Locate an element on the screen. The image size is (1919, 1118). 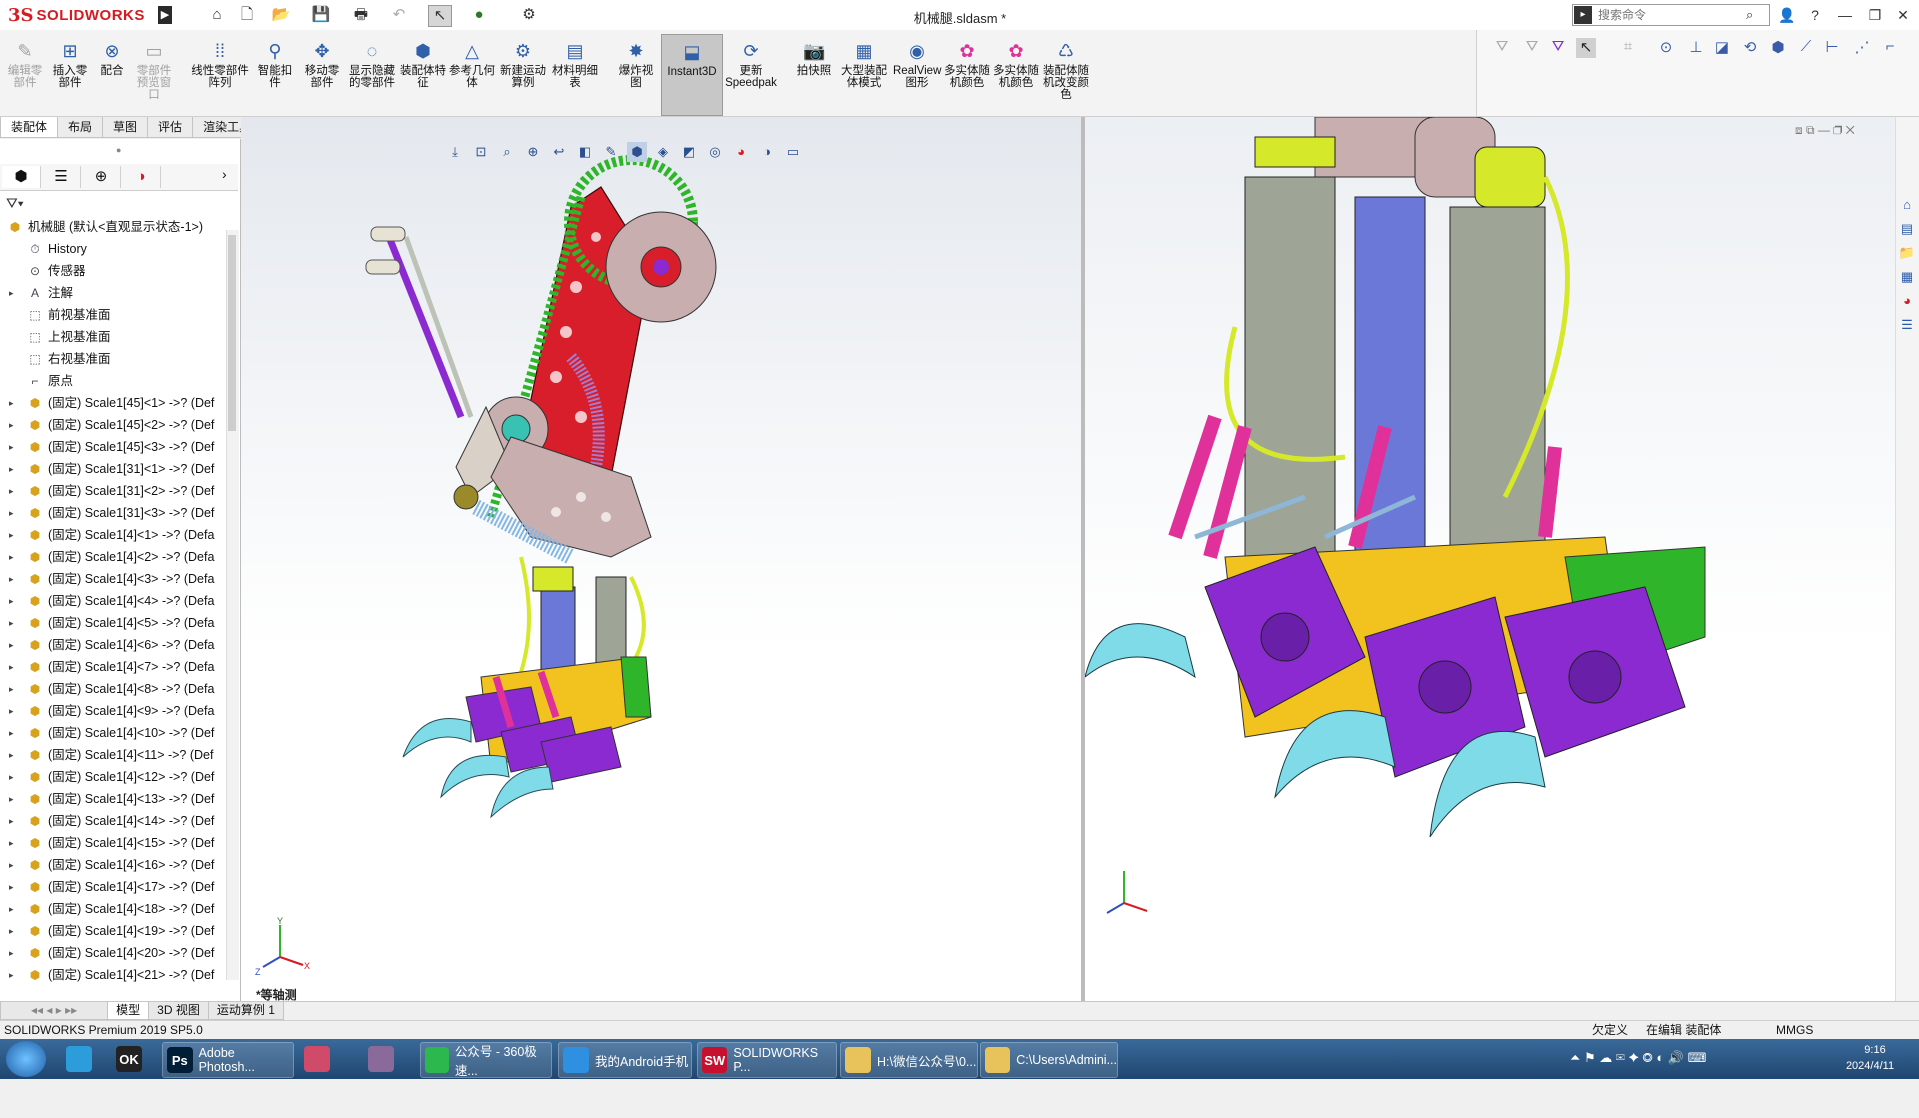
close-icon: ✕ is located at coordinates (1903, 15).